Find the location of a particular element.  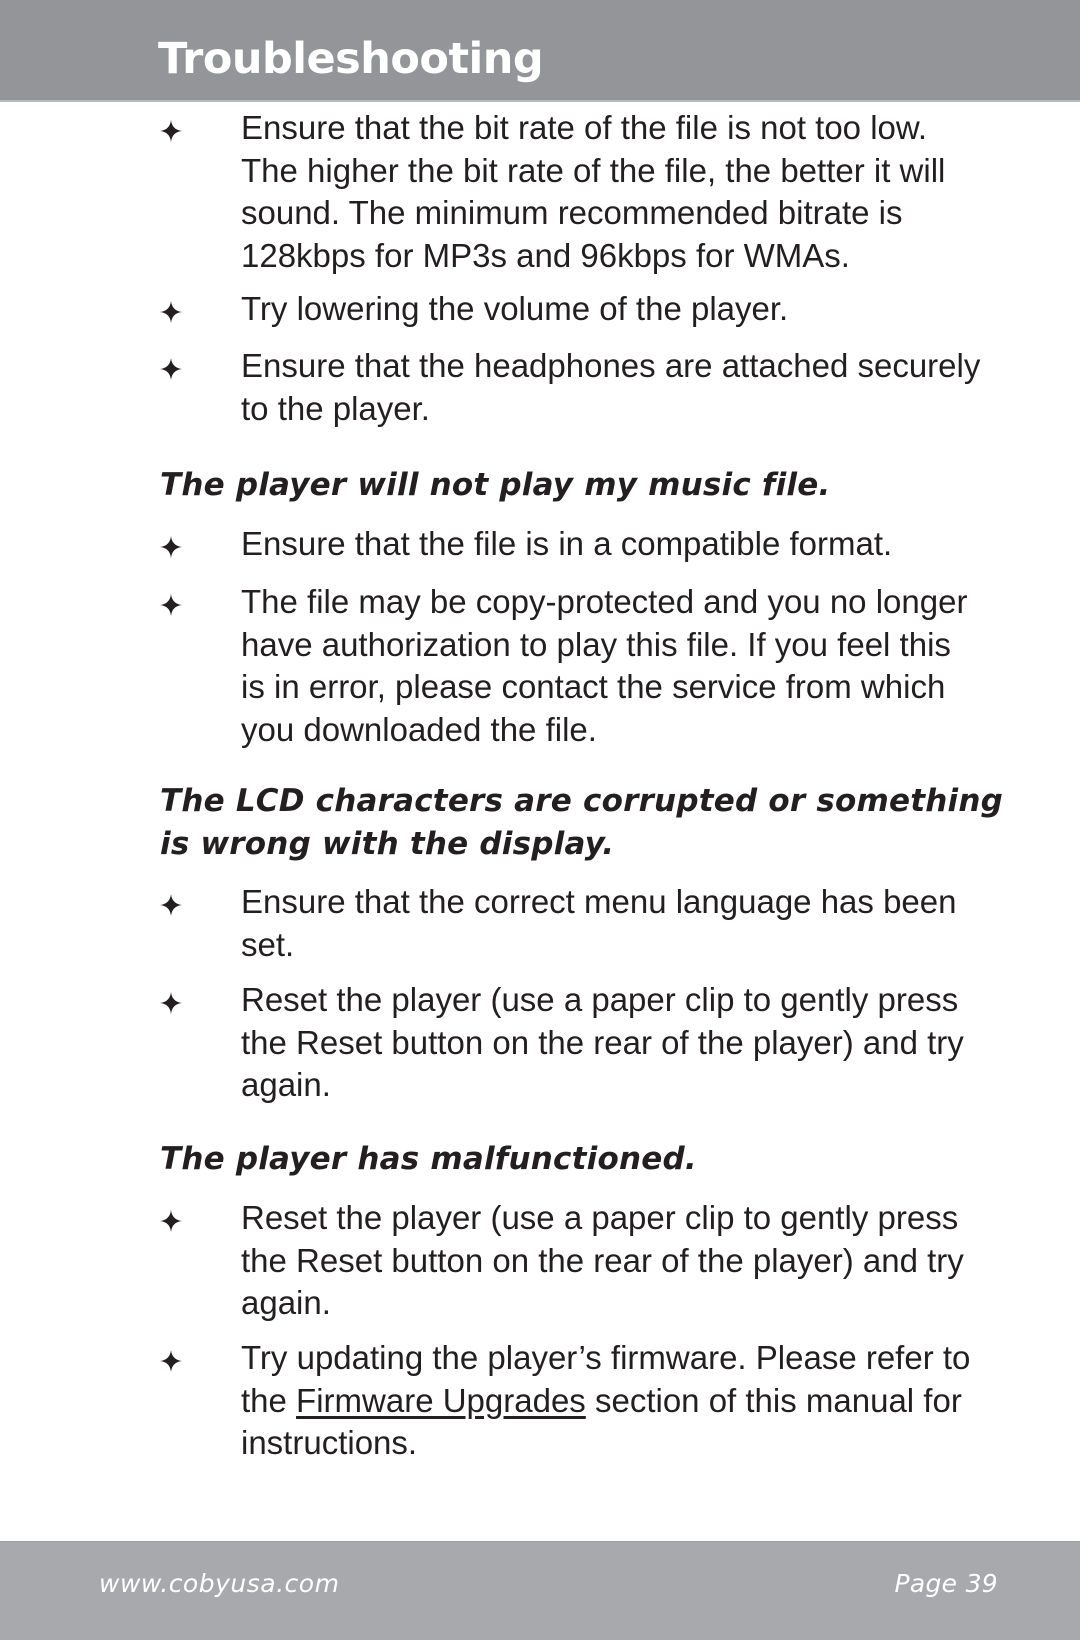

bullet-text: Try lowering the volume of the player. is located at coordinates (515, 308).